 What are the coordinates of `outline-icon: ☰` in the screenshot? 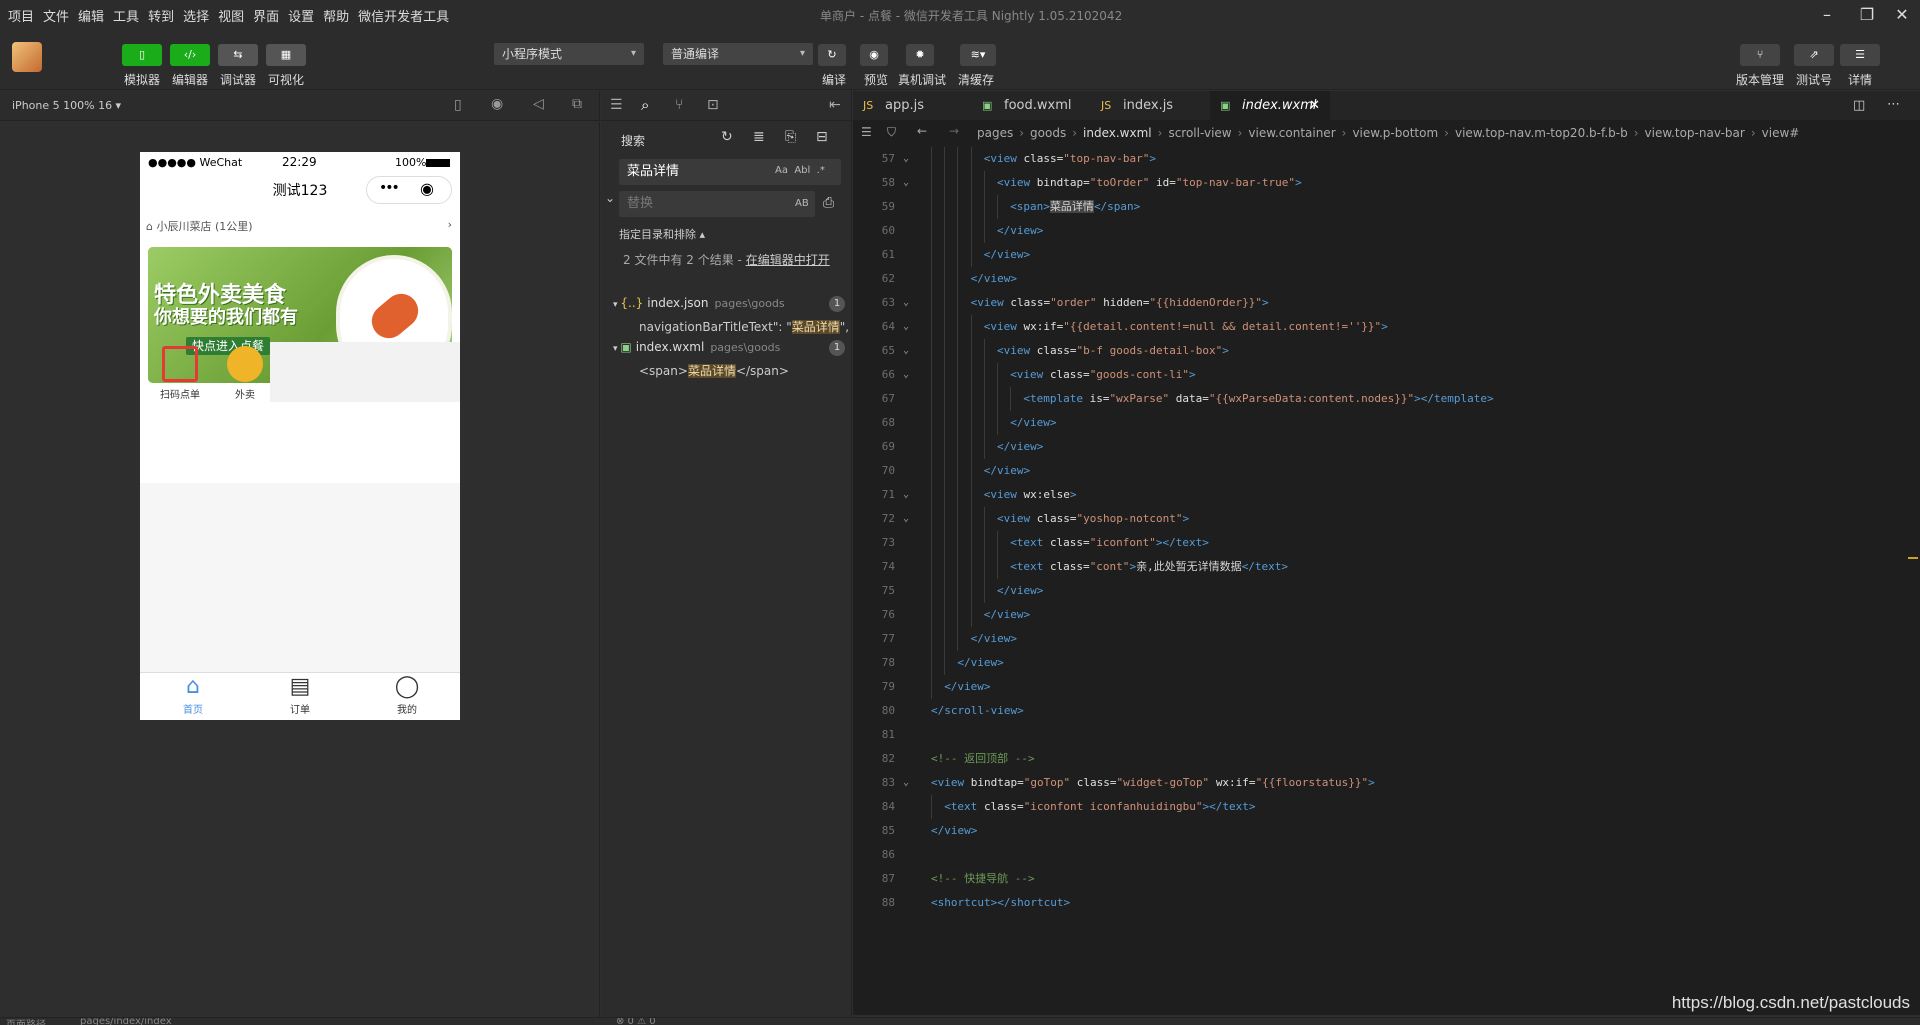 It's located at (866, 132).